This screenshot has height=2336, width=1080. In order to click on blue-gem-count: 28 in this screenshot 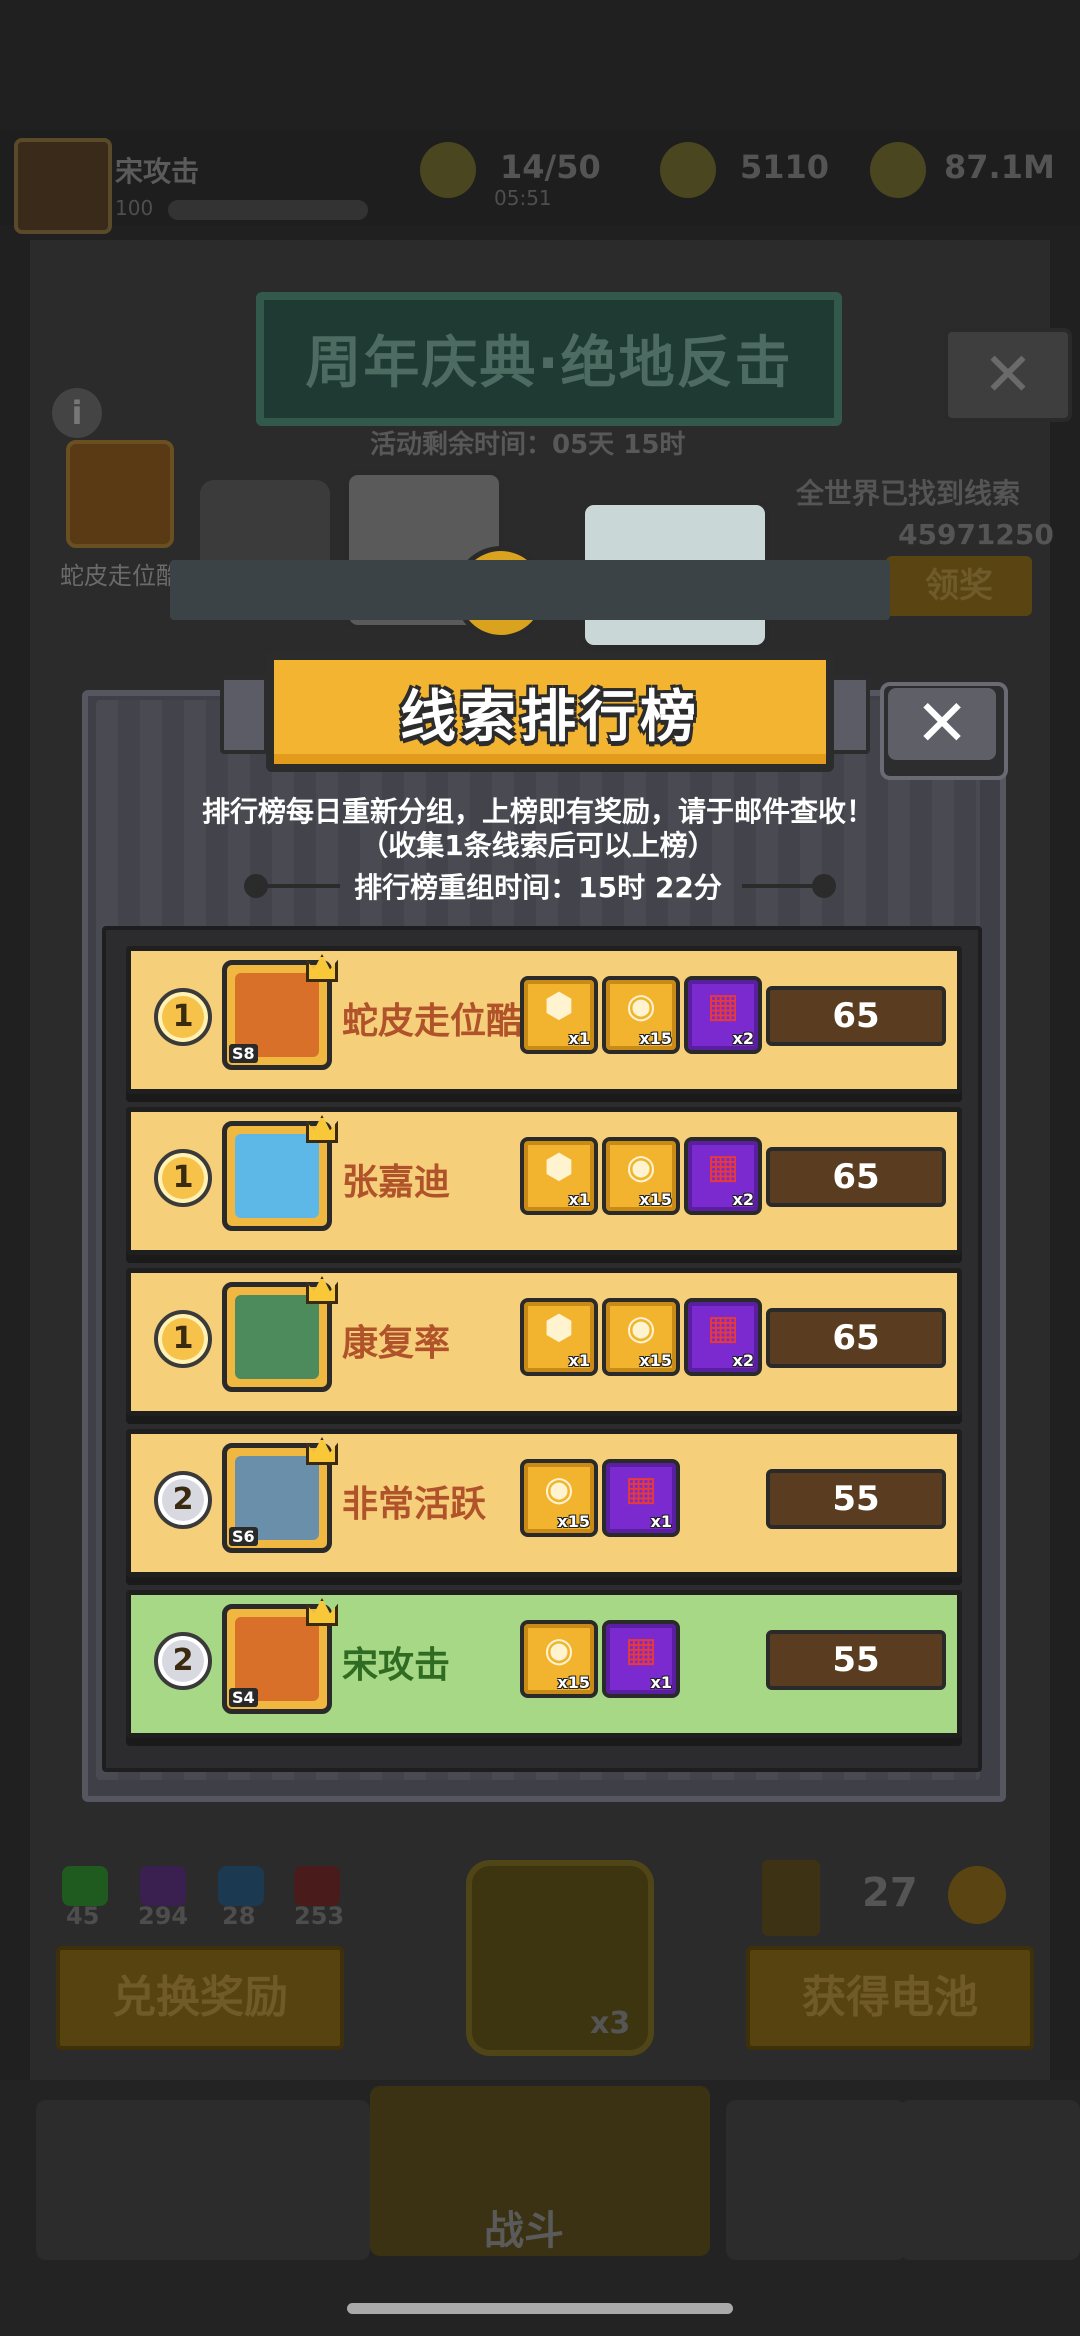, I will do `click(239, 1916)`.